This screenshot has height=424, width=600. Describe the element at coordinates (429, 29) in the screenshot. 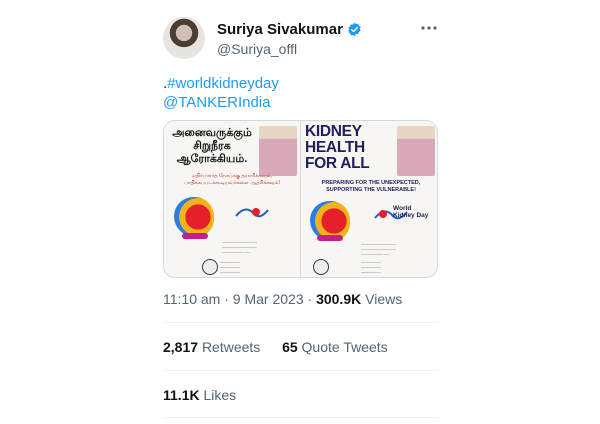

I see `more-options-icon` at that location.